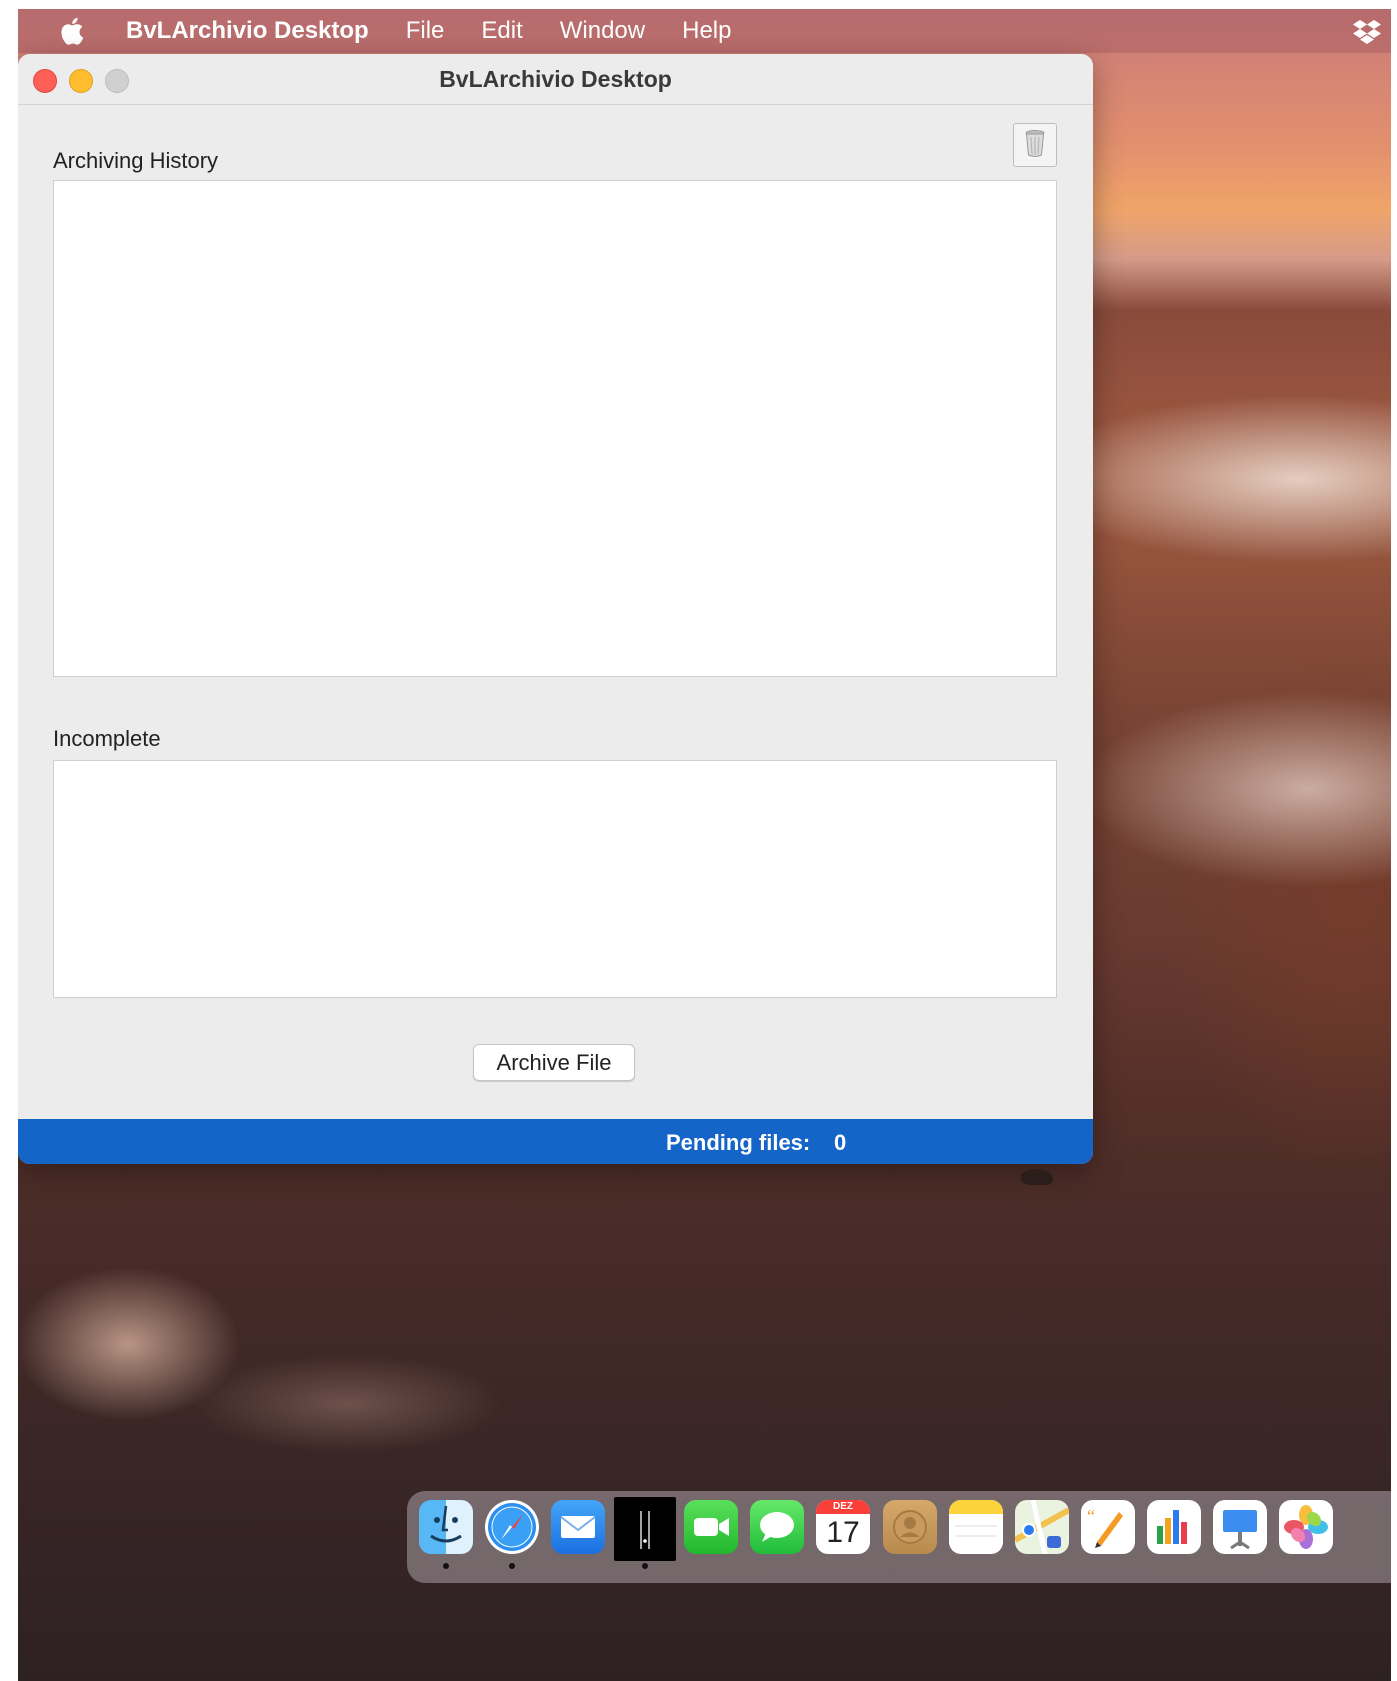 Image resolution: width=1397 pixels, height=1681 pixels. What do you see at coordinates (1306, 1527) in the screenshot?
I see `photos-icon` at bounding box center [1306, 1527].